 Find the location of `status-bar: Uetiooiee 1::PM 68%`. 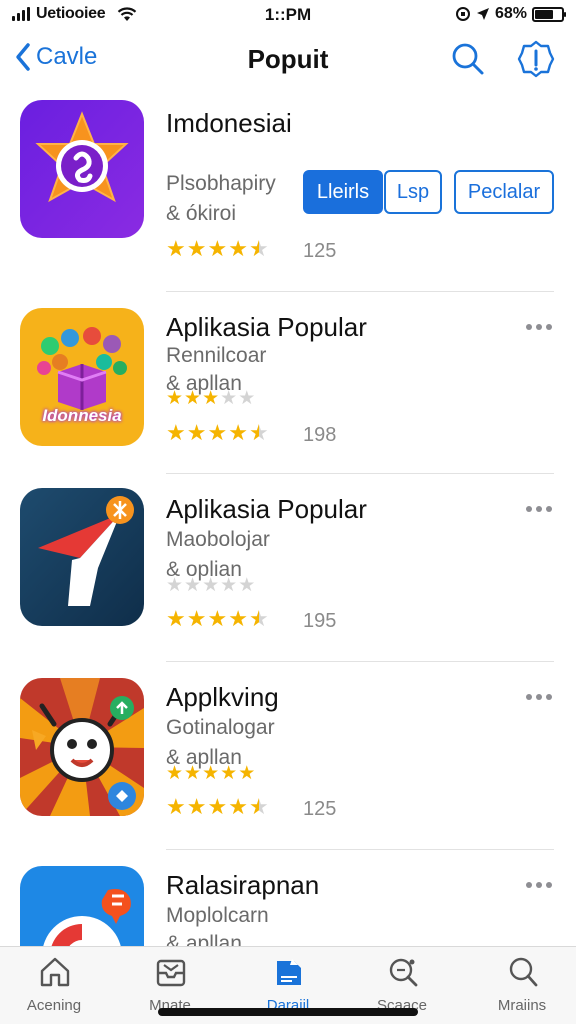

status-bar: Uetiooiee 1::PM 68% is located at coordinates (288, 15).